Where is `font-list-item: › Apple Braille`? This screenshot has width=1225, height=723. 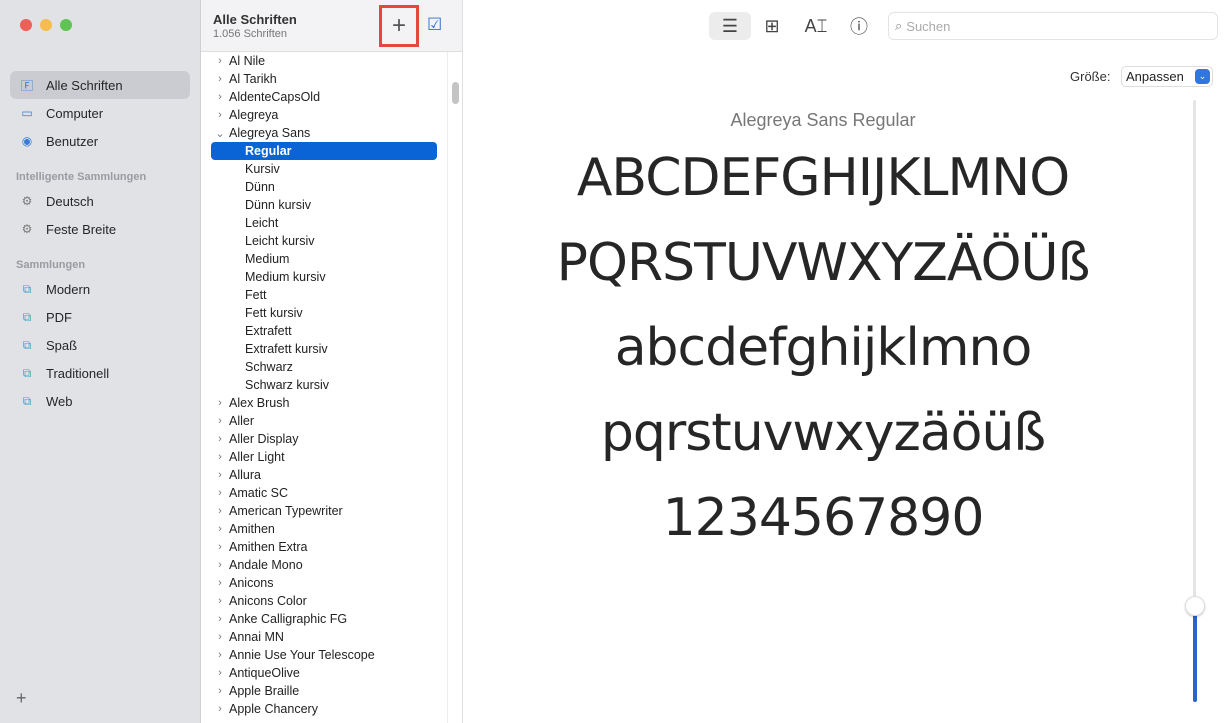
font-list-item: › Apple Braille is located at coordinates (324, 691).